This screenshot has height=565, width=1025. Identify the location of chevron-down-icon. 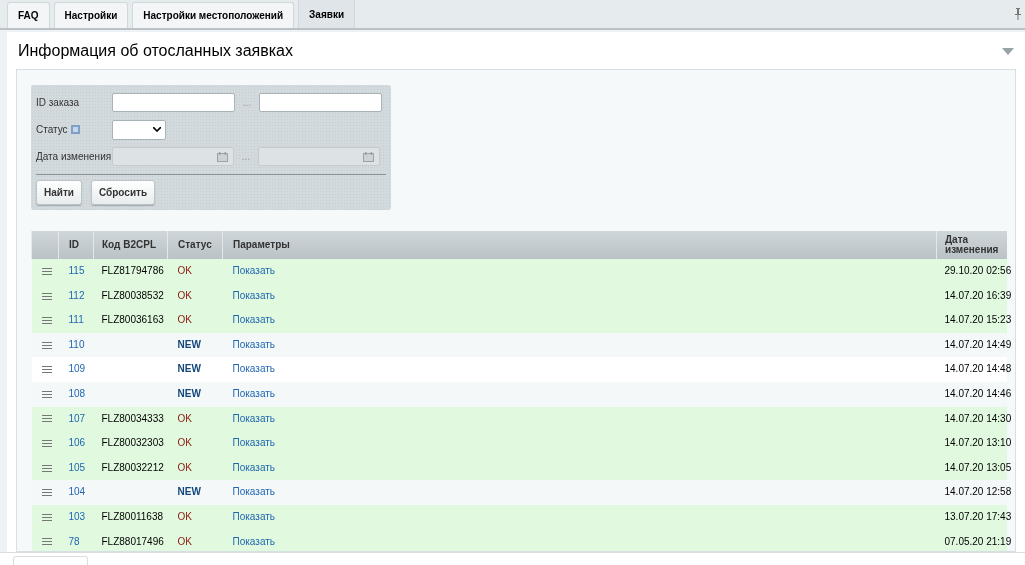
(157, 129).